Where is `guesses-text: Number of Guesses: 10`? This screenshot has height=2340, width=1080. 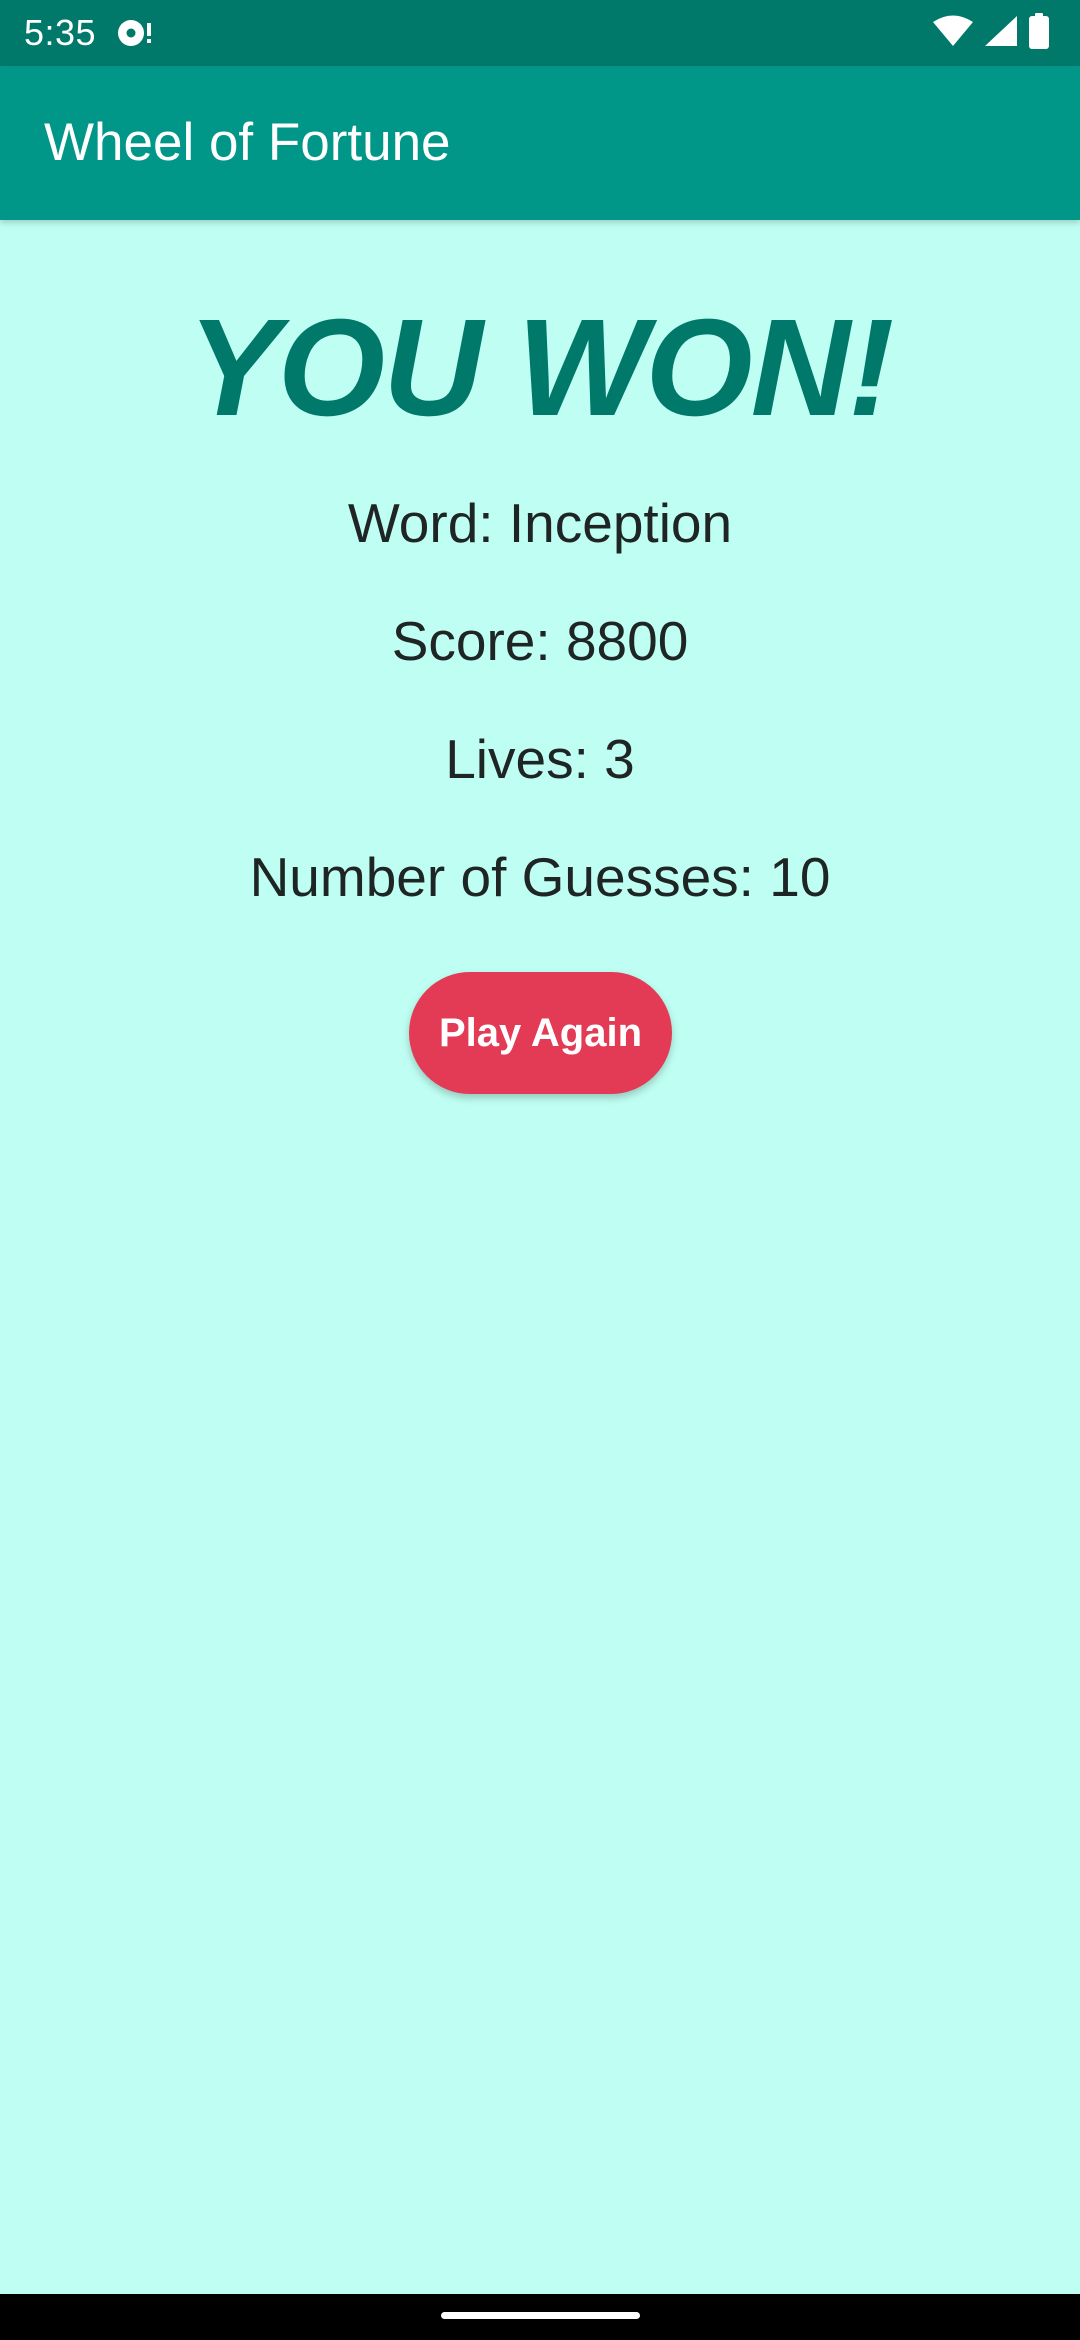
guesses-text: Number of Guesses: 10 is located at coordinates (540, 877).